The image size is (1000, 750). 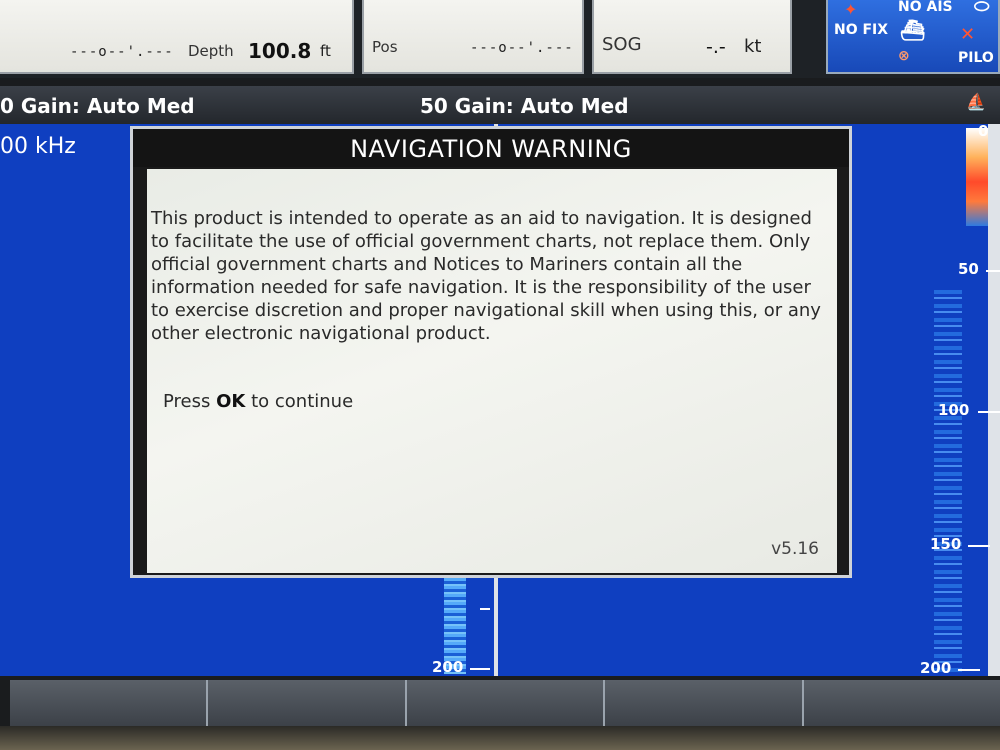 I want to click on pane-edge, so click(x=994, y=400).